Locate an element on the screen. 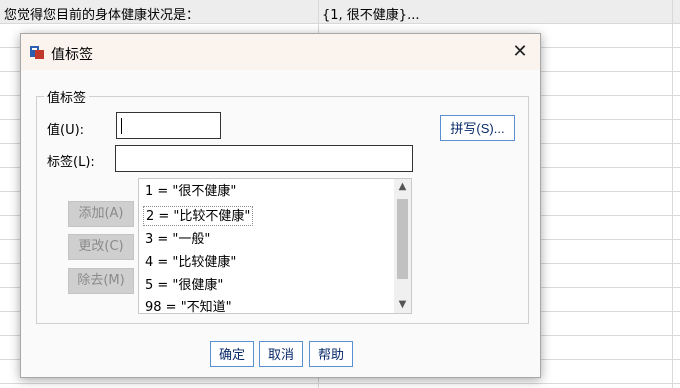 This screenshot has height=388, width=680. close-icon: ✕ is located at coordinates (520, 52).